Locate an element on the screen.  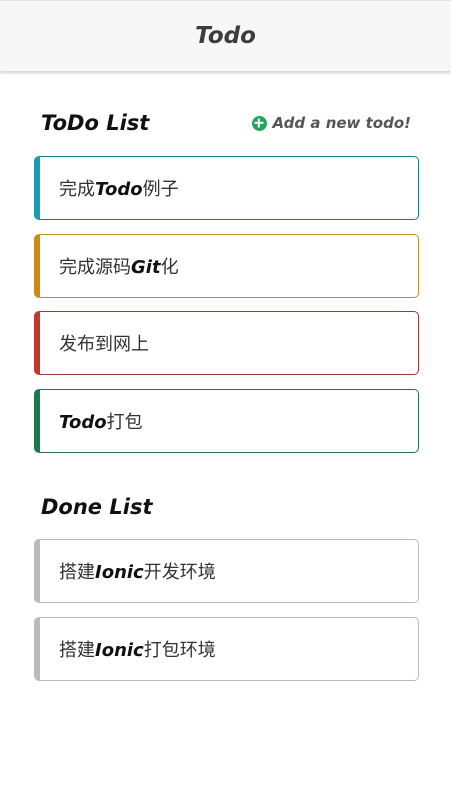
page-title: Todo is located at coordinates (225, 36).